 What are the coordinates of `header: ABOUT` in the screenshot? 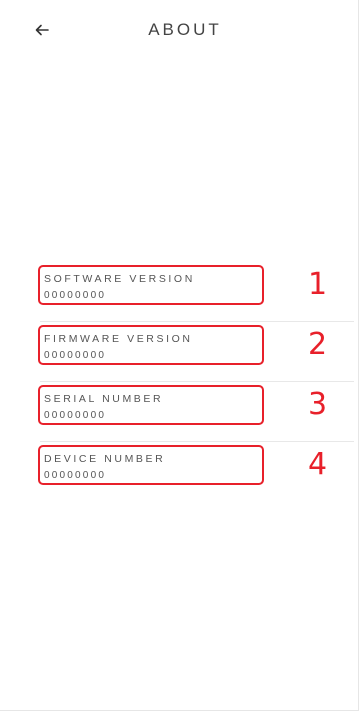 It's located at (179, 30).